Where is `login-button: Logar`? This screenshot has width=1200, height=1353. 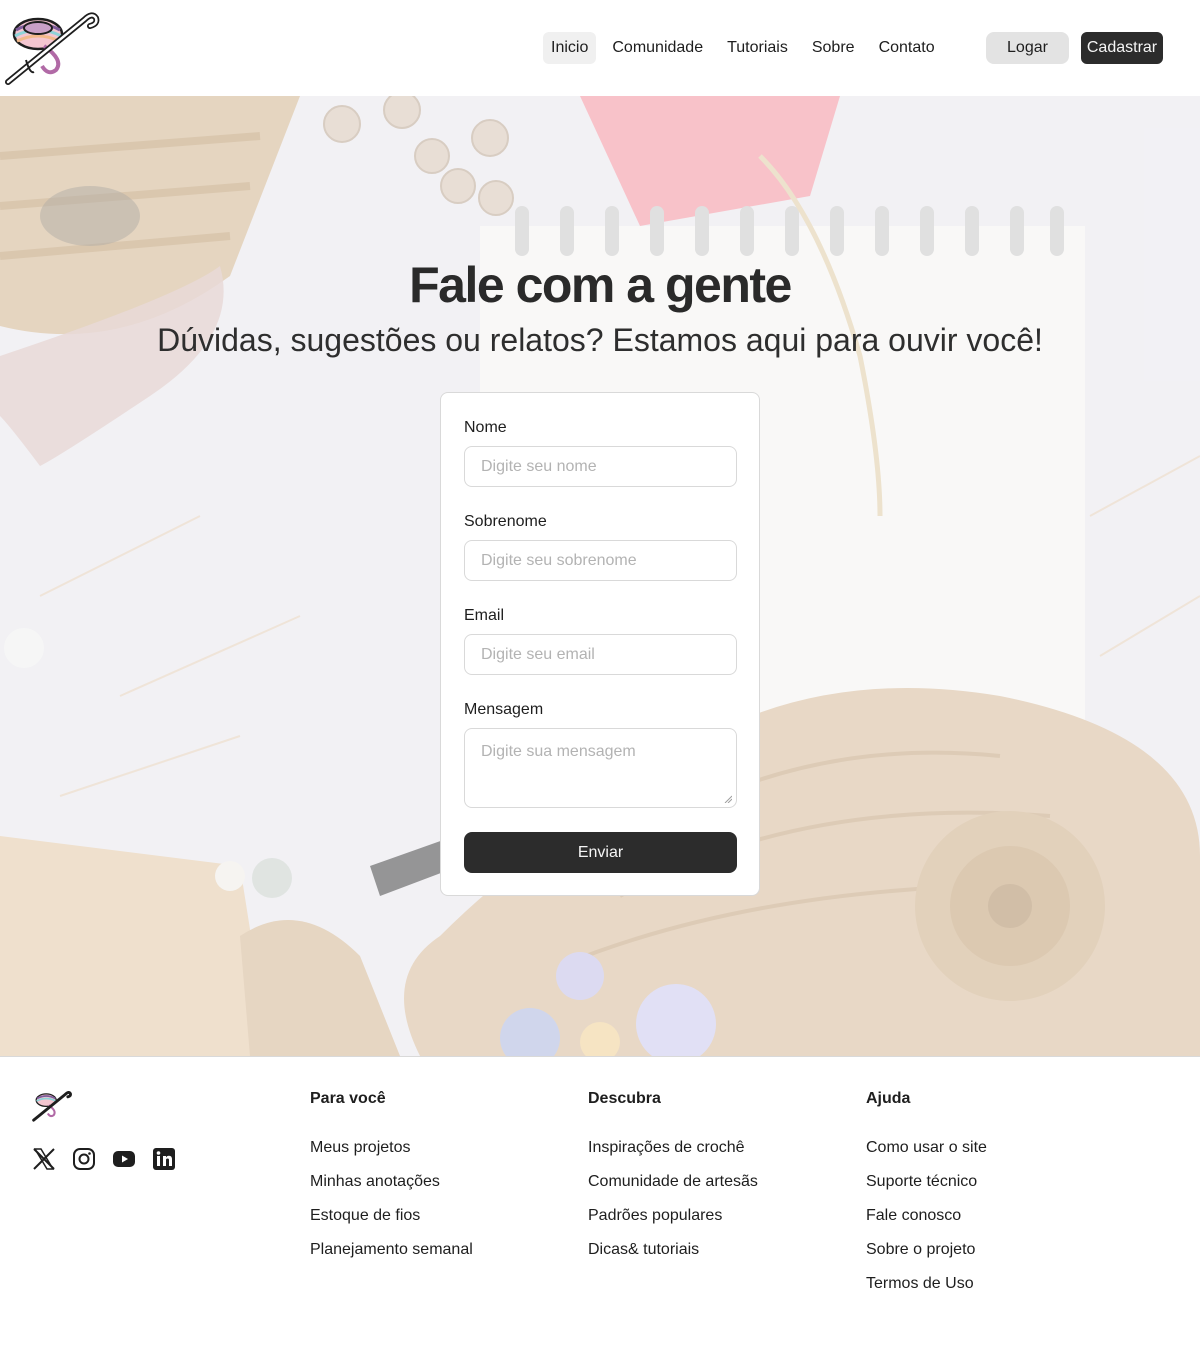 login-button: Logar is located at coordinates (1027, 48).